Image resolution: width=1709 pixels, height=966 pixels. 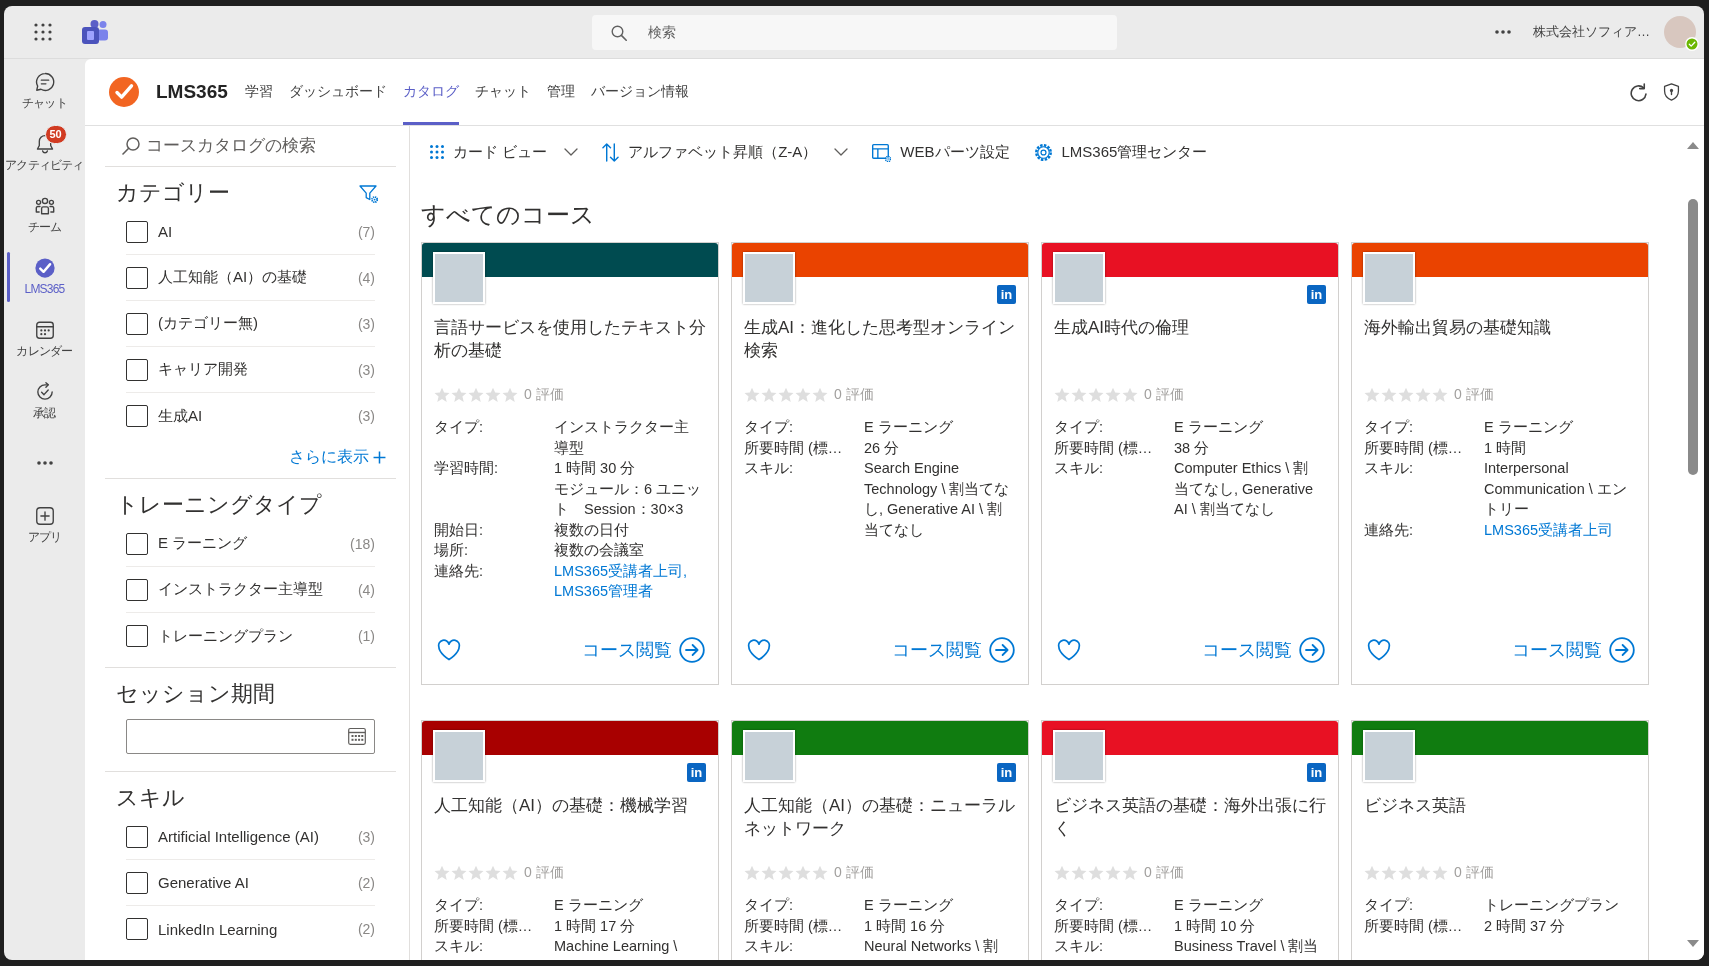 I want to click on waffle-menu-icon, so click(x=43, y=32).